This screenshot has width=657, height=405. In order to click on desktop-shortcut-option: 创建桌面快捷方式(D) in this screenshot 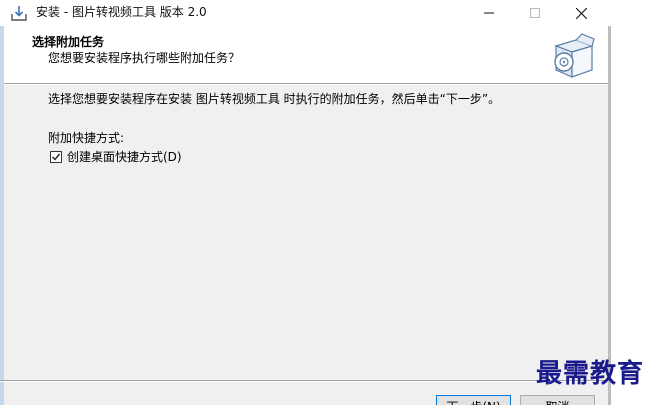, I will do `click(116, 157)`.